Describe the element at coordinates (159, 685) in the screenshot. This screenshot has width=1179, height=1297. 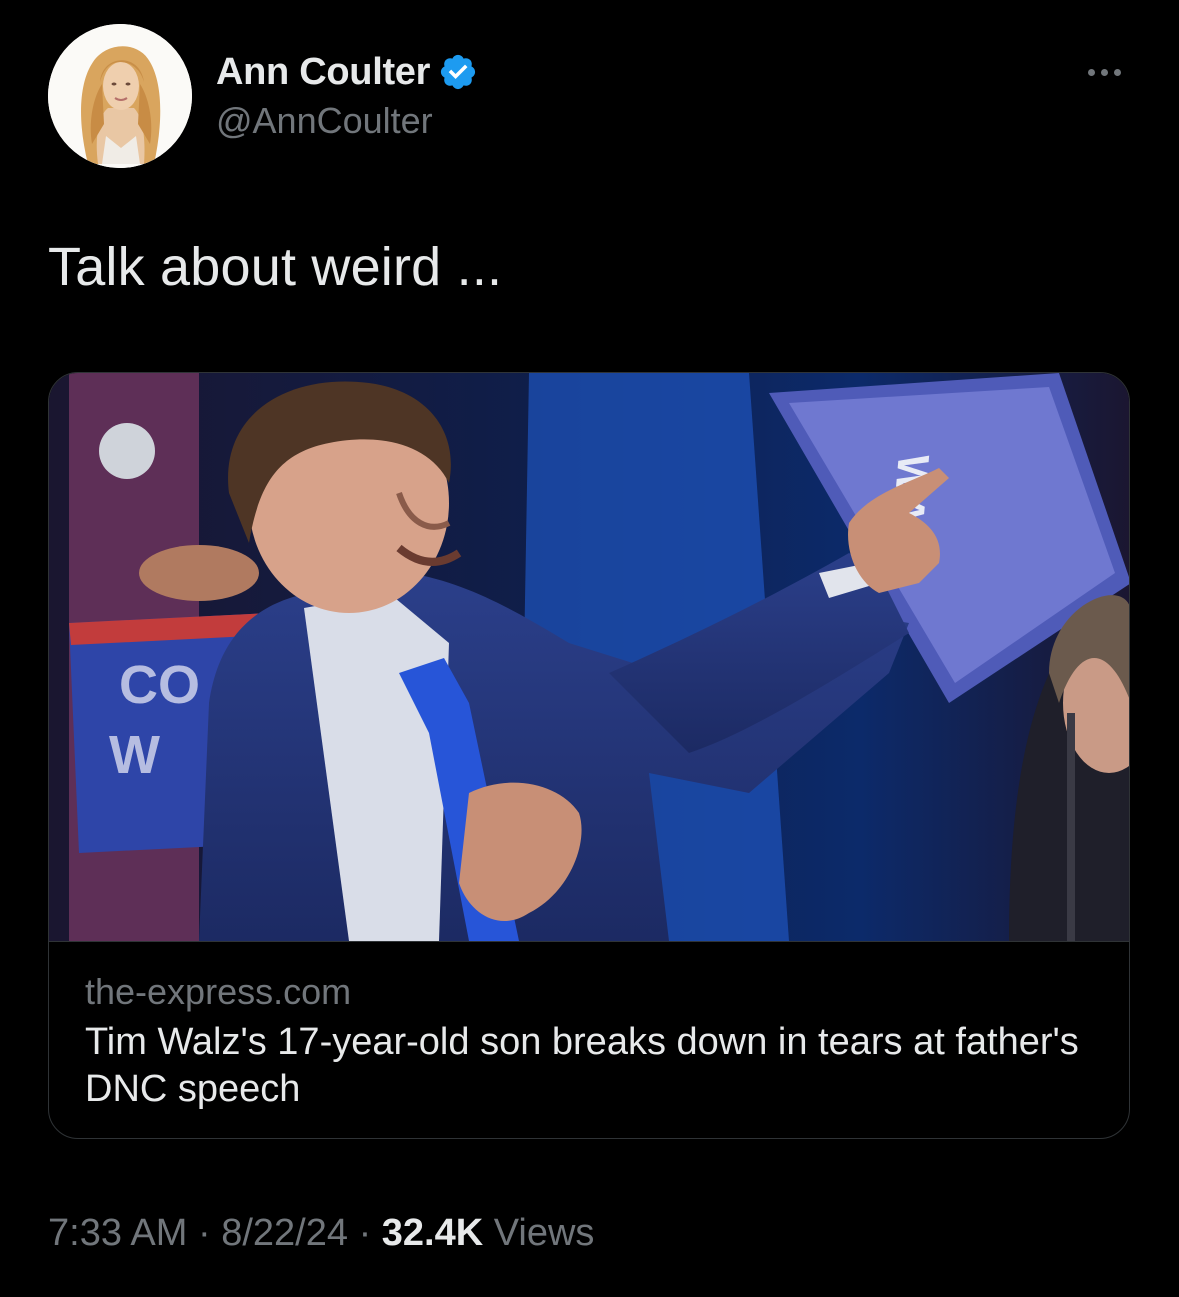
I see `svg-text: CO` at that location.